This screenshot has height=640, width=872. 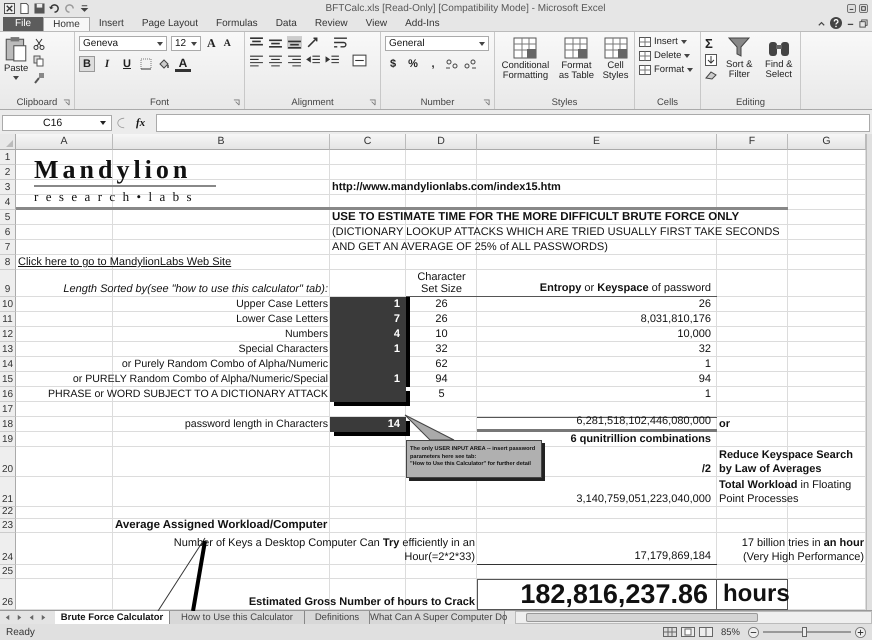 What do you see at coordinates (39, 44) in the screenshot?
I see `scissors-icon` at bounding box center [39, 44].